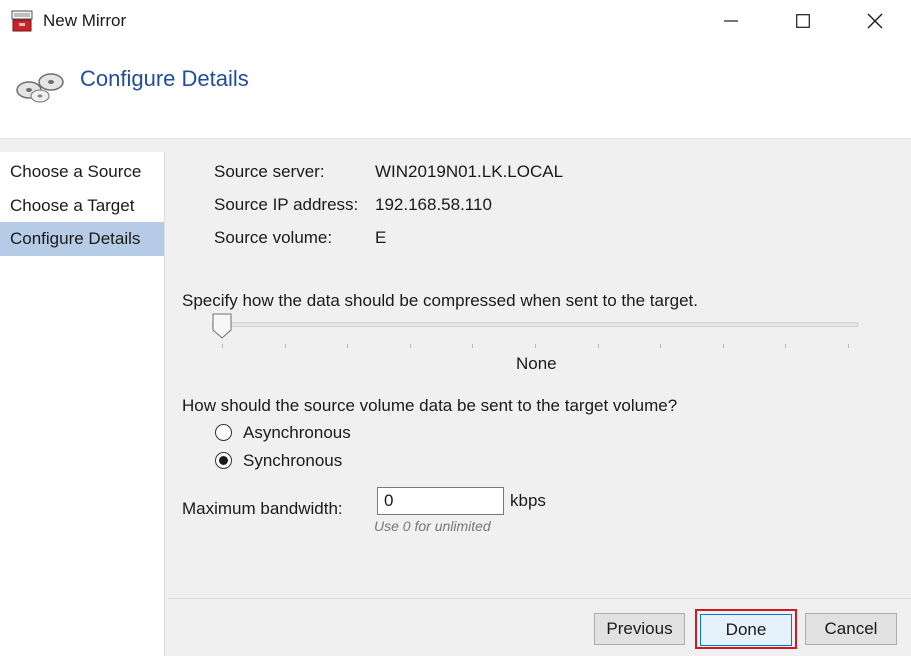 The height and width of the screenshot is (656, 911). Describe the element at coordinates (297, 433) in the screenshot. I see `asynchronous-label: Asynchronous` at that location.